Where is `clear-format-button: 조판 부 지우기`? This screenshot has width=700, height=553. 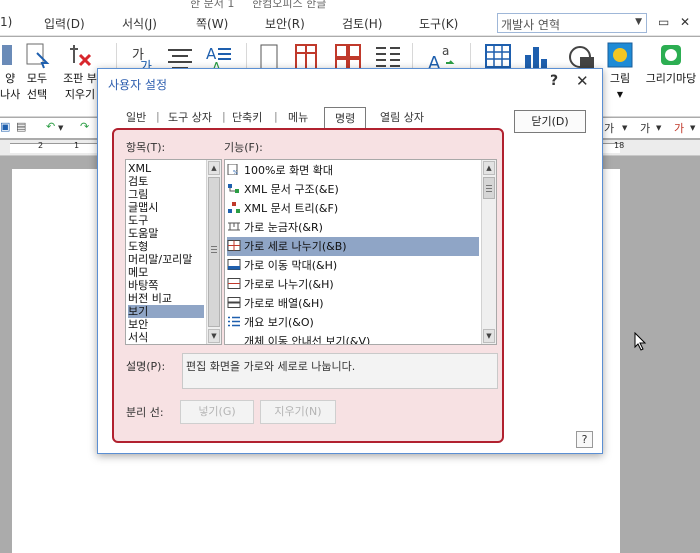
clear-format-button: 조판 부 지우기 is located at coordinates (80, 71).